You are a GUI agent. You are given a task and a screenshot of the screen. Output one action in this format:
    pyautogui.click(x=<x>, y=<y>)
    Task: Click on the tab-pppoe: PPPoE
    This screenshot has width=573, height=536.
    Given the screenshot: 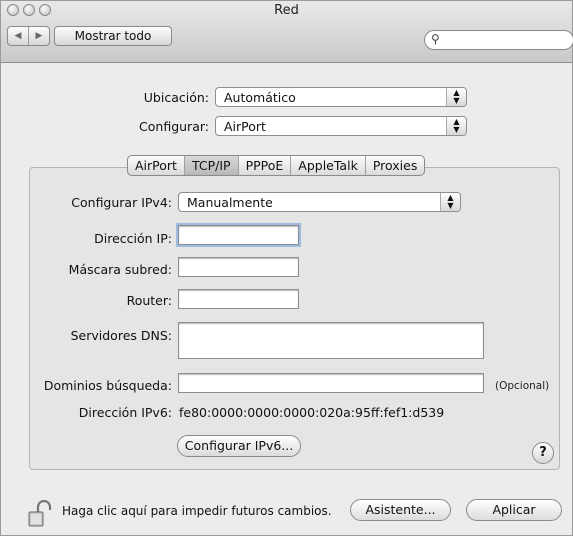 What is the action you would take?
    pyautogui.click(x=265, y=165)
    